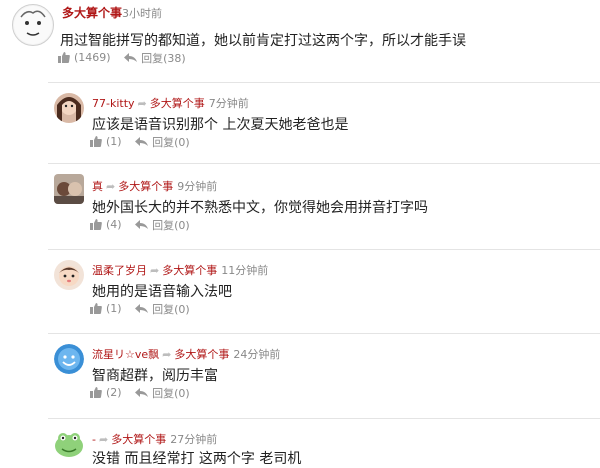  I want to click on like-count: (1469), so click(92, 57).